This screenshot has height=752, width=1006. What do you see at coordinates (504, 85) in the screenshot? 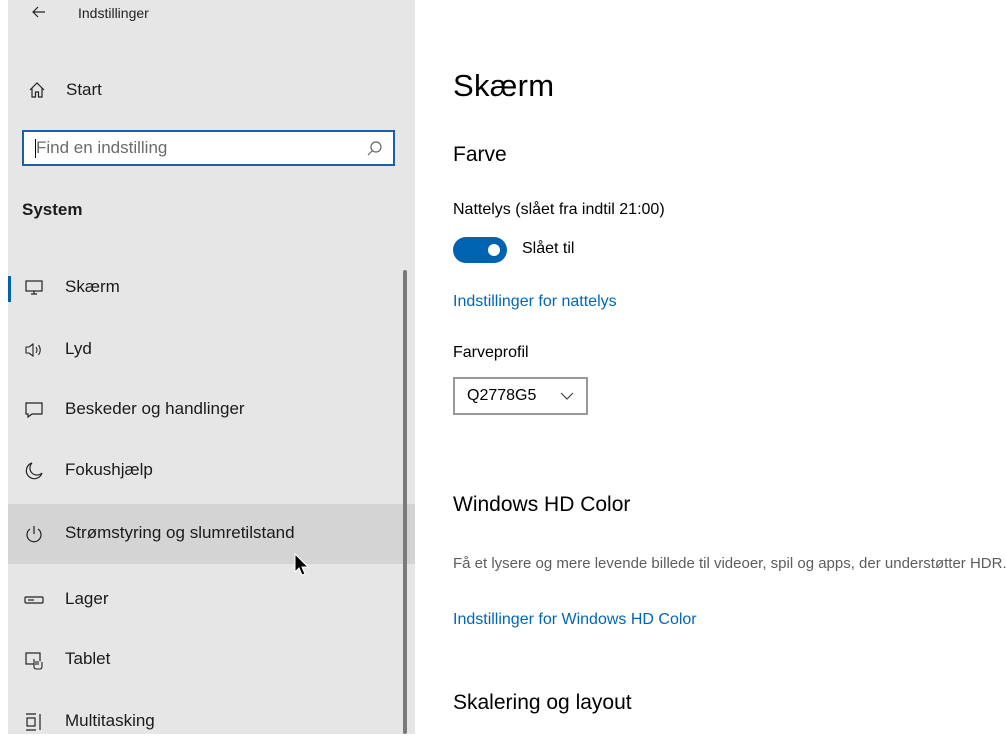
I see `page-title: Skærm` at bounding box center [504, 85].